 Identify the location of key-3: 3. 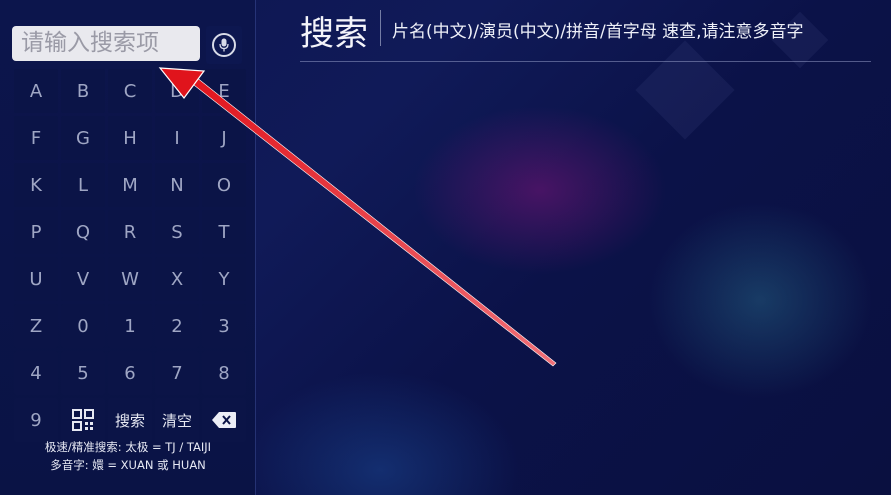
(224, 326).